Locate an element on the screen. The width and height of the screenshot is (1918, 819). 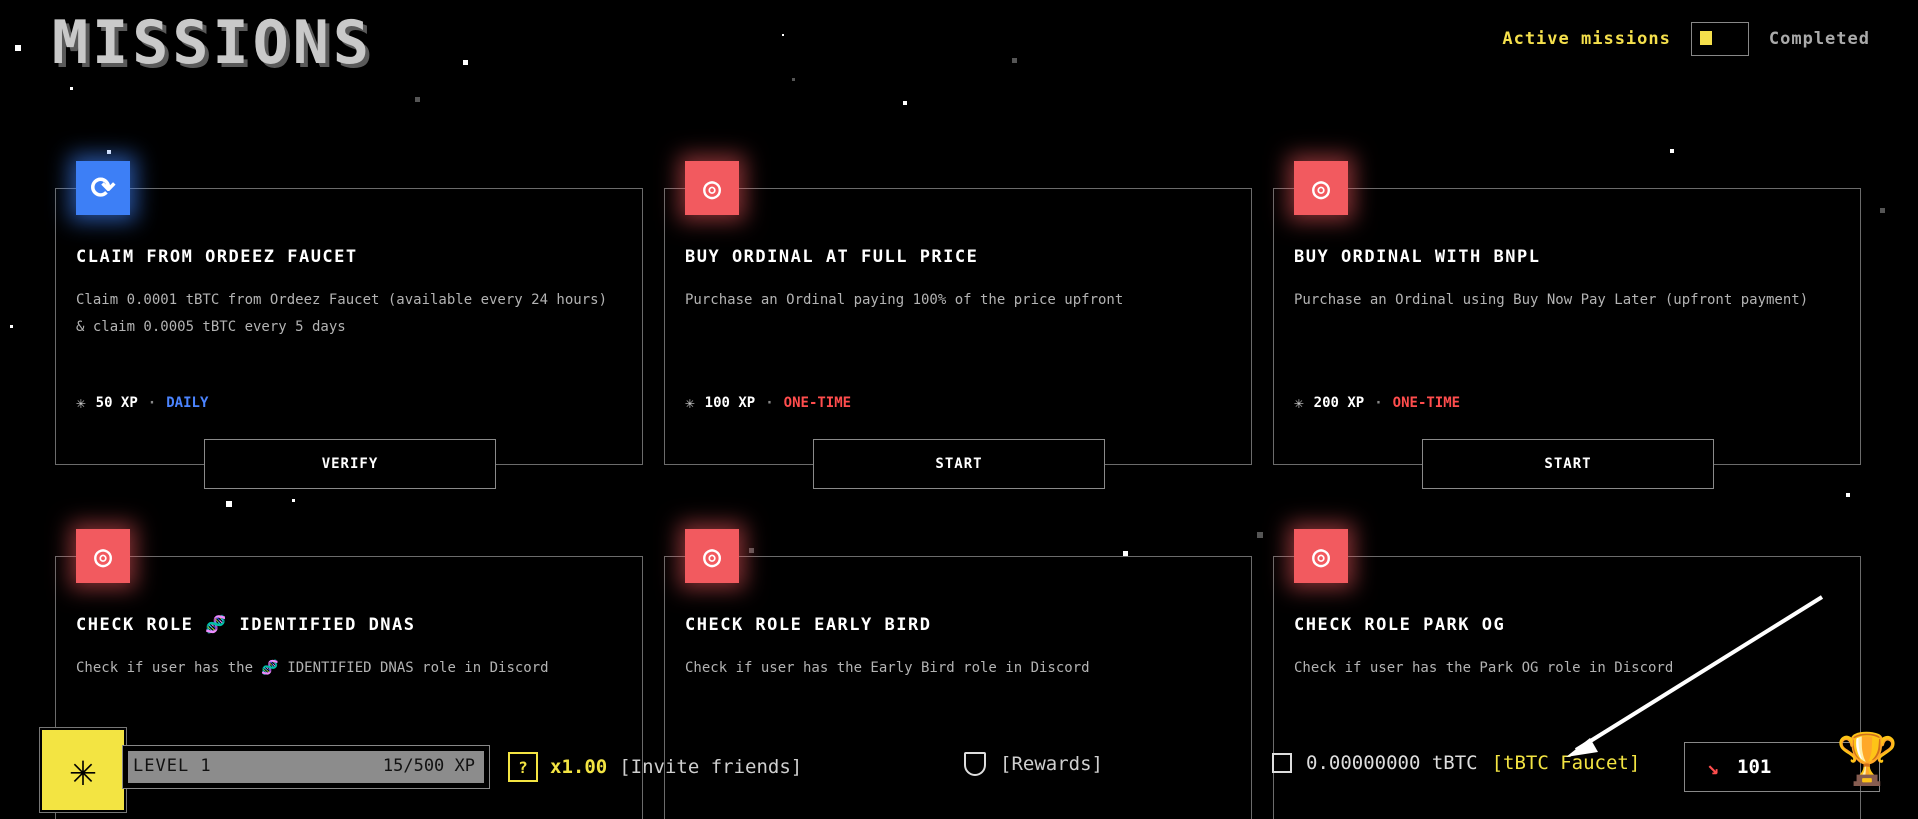
tbtc-section: 0.00000000 tBTC [tBTC Faucet] is located at coordinates (1456, 763).